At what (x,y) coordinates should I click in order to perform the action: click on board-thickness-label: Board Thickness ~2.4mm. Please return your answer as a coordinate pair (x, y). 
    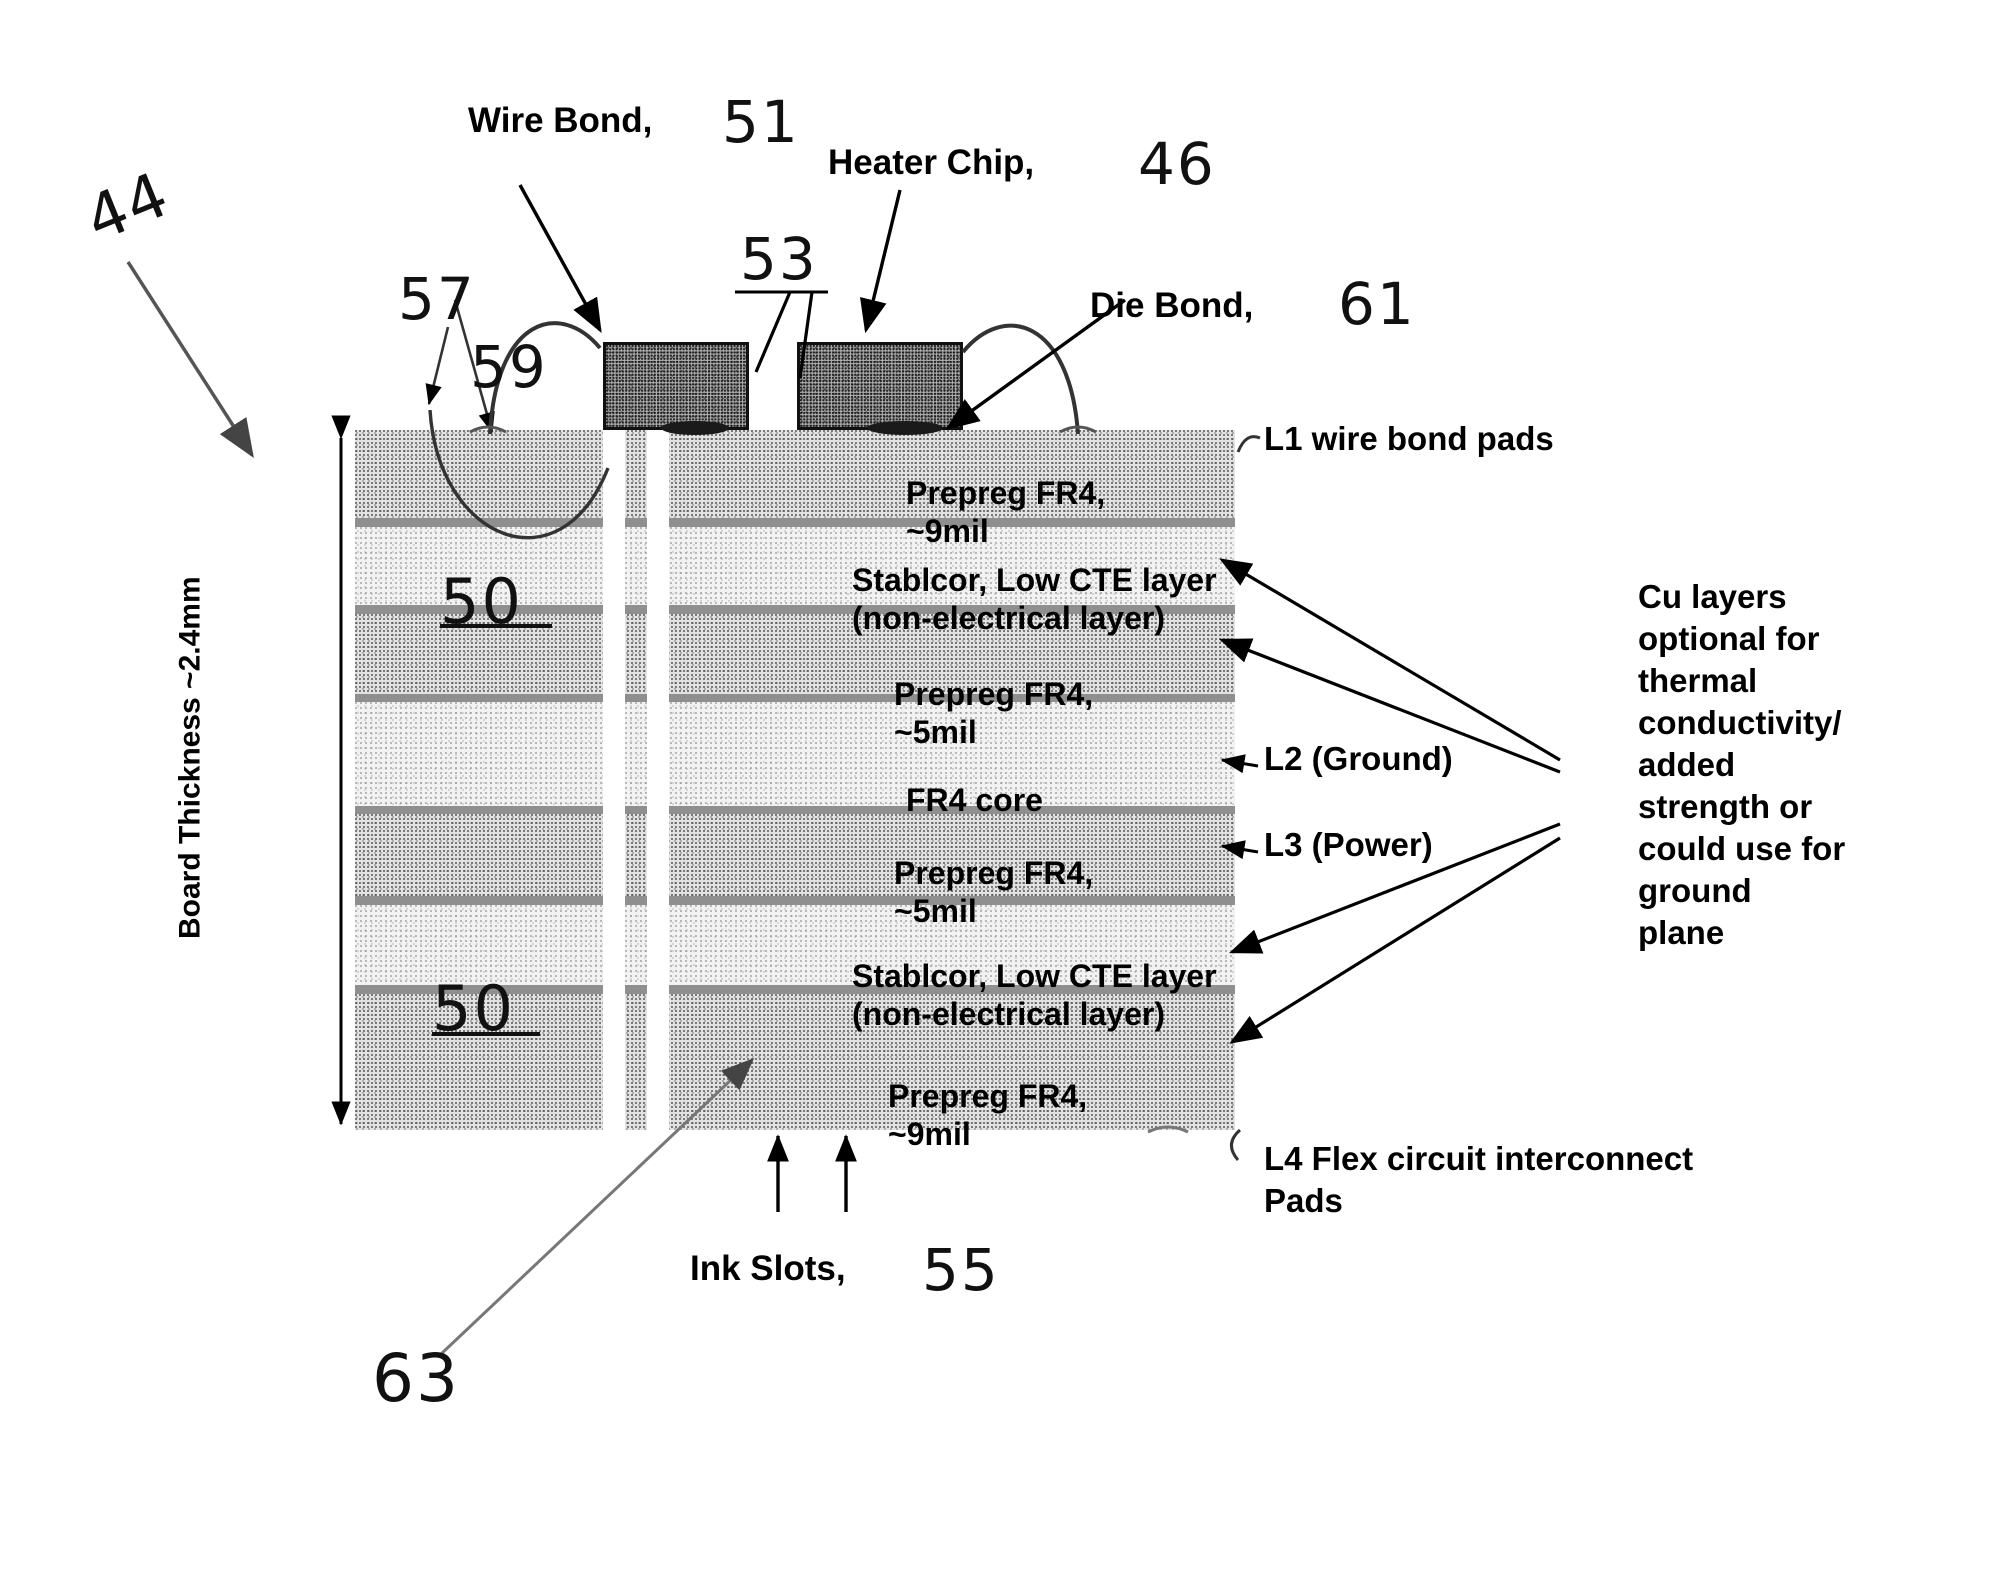
    Looking at the image, I should click on (190, 758).